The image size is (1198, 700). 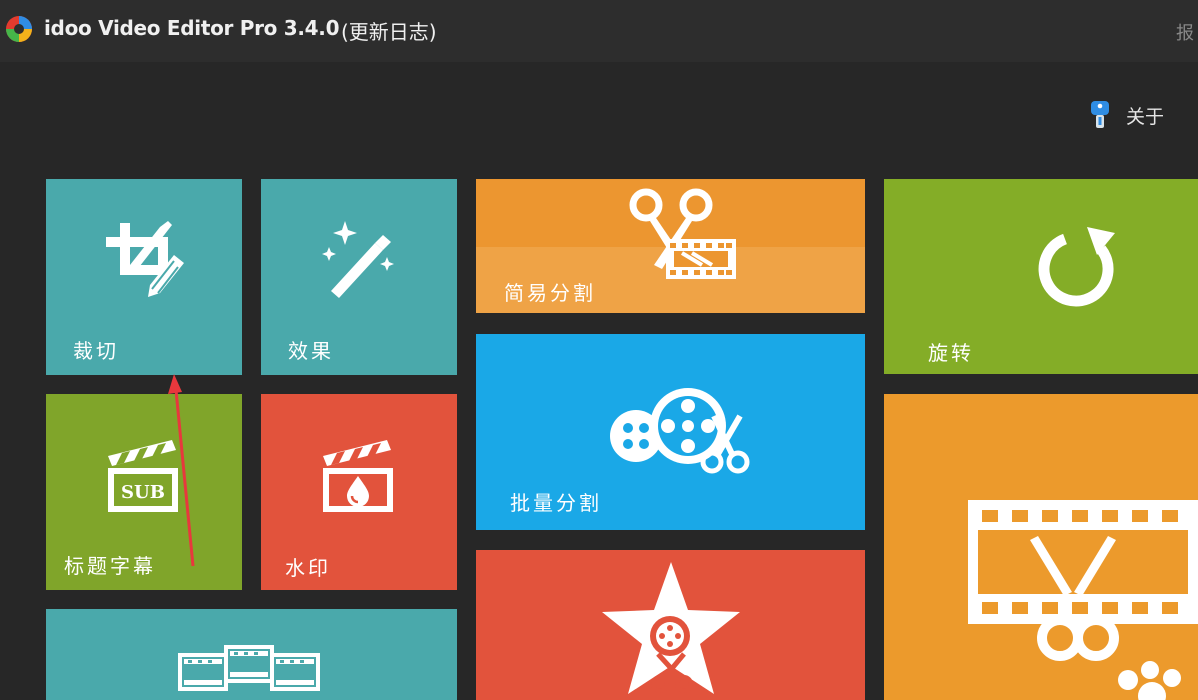 I want to click on star-reel-tile, so click(x=670, y=625).